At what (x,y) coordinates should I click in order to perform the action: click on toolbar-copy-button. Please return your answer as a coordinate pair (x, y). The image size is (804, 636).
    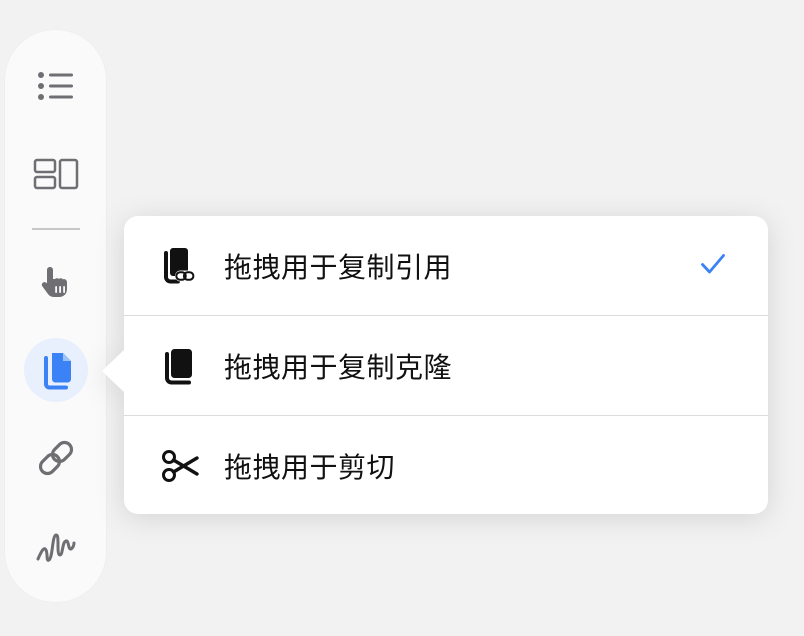
    Looking at the image, I should click on (55, 370).